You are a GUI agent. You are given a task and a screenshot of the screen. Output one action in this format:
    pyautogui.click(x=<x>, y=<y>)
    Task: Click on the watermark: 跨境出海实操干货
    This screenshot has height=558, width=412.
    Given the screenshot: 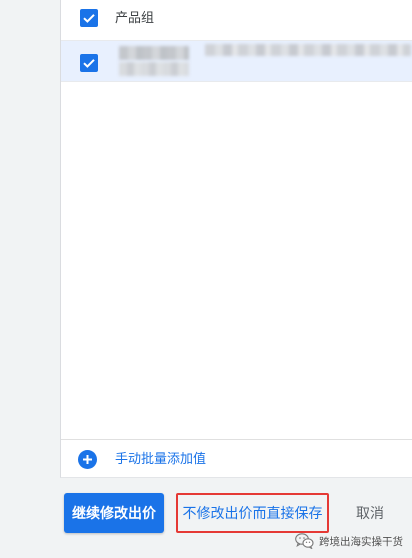 What is the action you would take?
    pyautogui.click(x=349, y=541)
    